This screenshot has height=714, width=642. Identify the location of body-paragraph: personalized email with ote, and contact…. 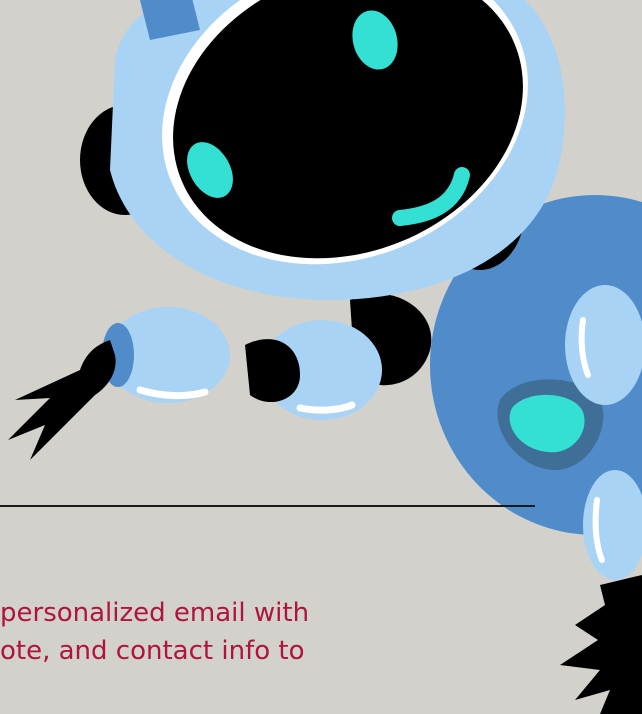
(260, 632).